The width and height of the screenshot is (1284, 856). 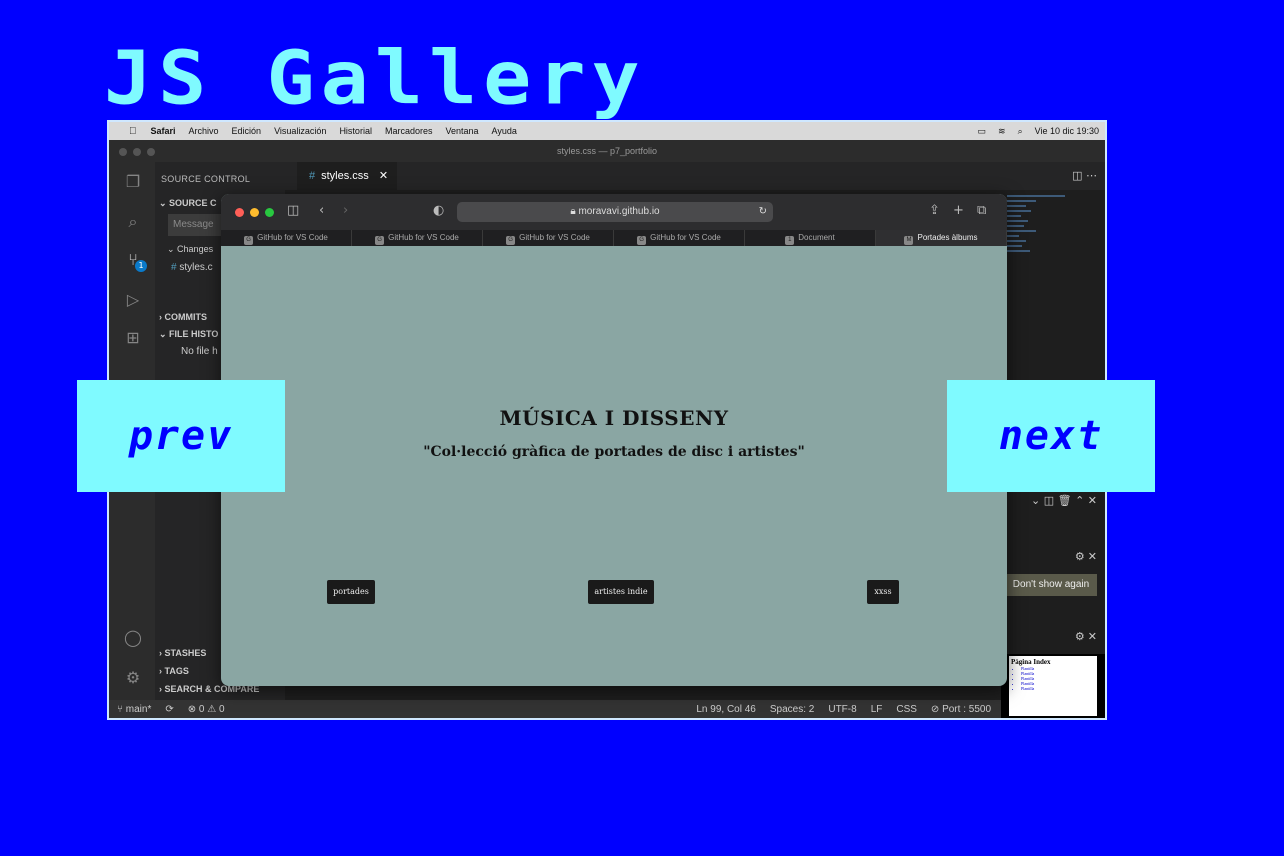 I want to click on problems-indicator: ⊗ 0 ⚠ 0, so click(x=206, y=709).